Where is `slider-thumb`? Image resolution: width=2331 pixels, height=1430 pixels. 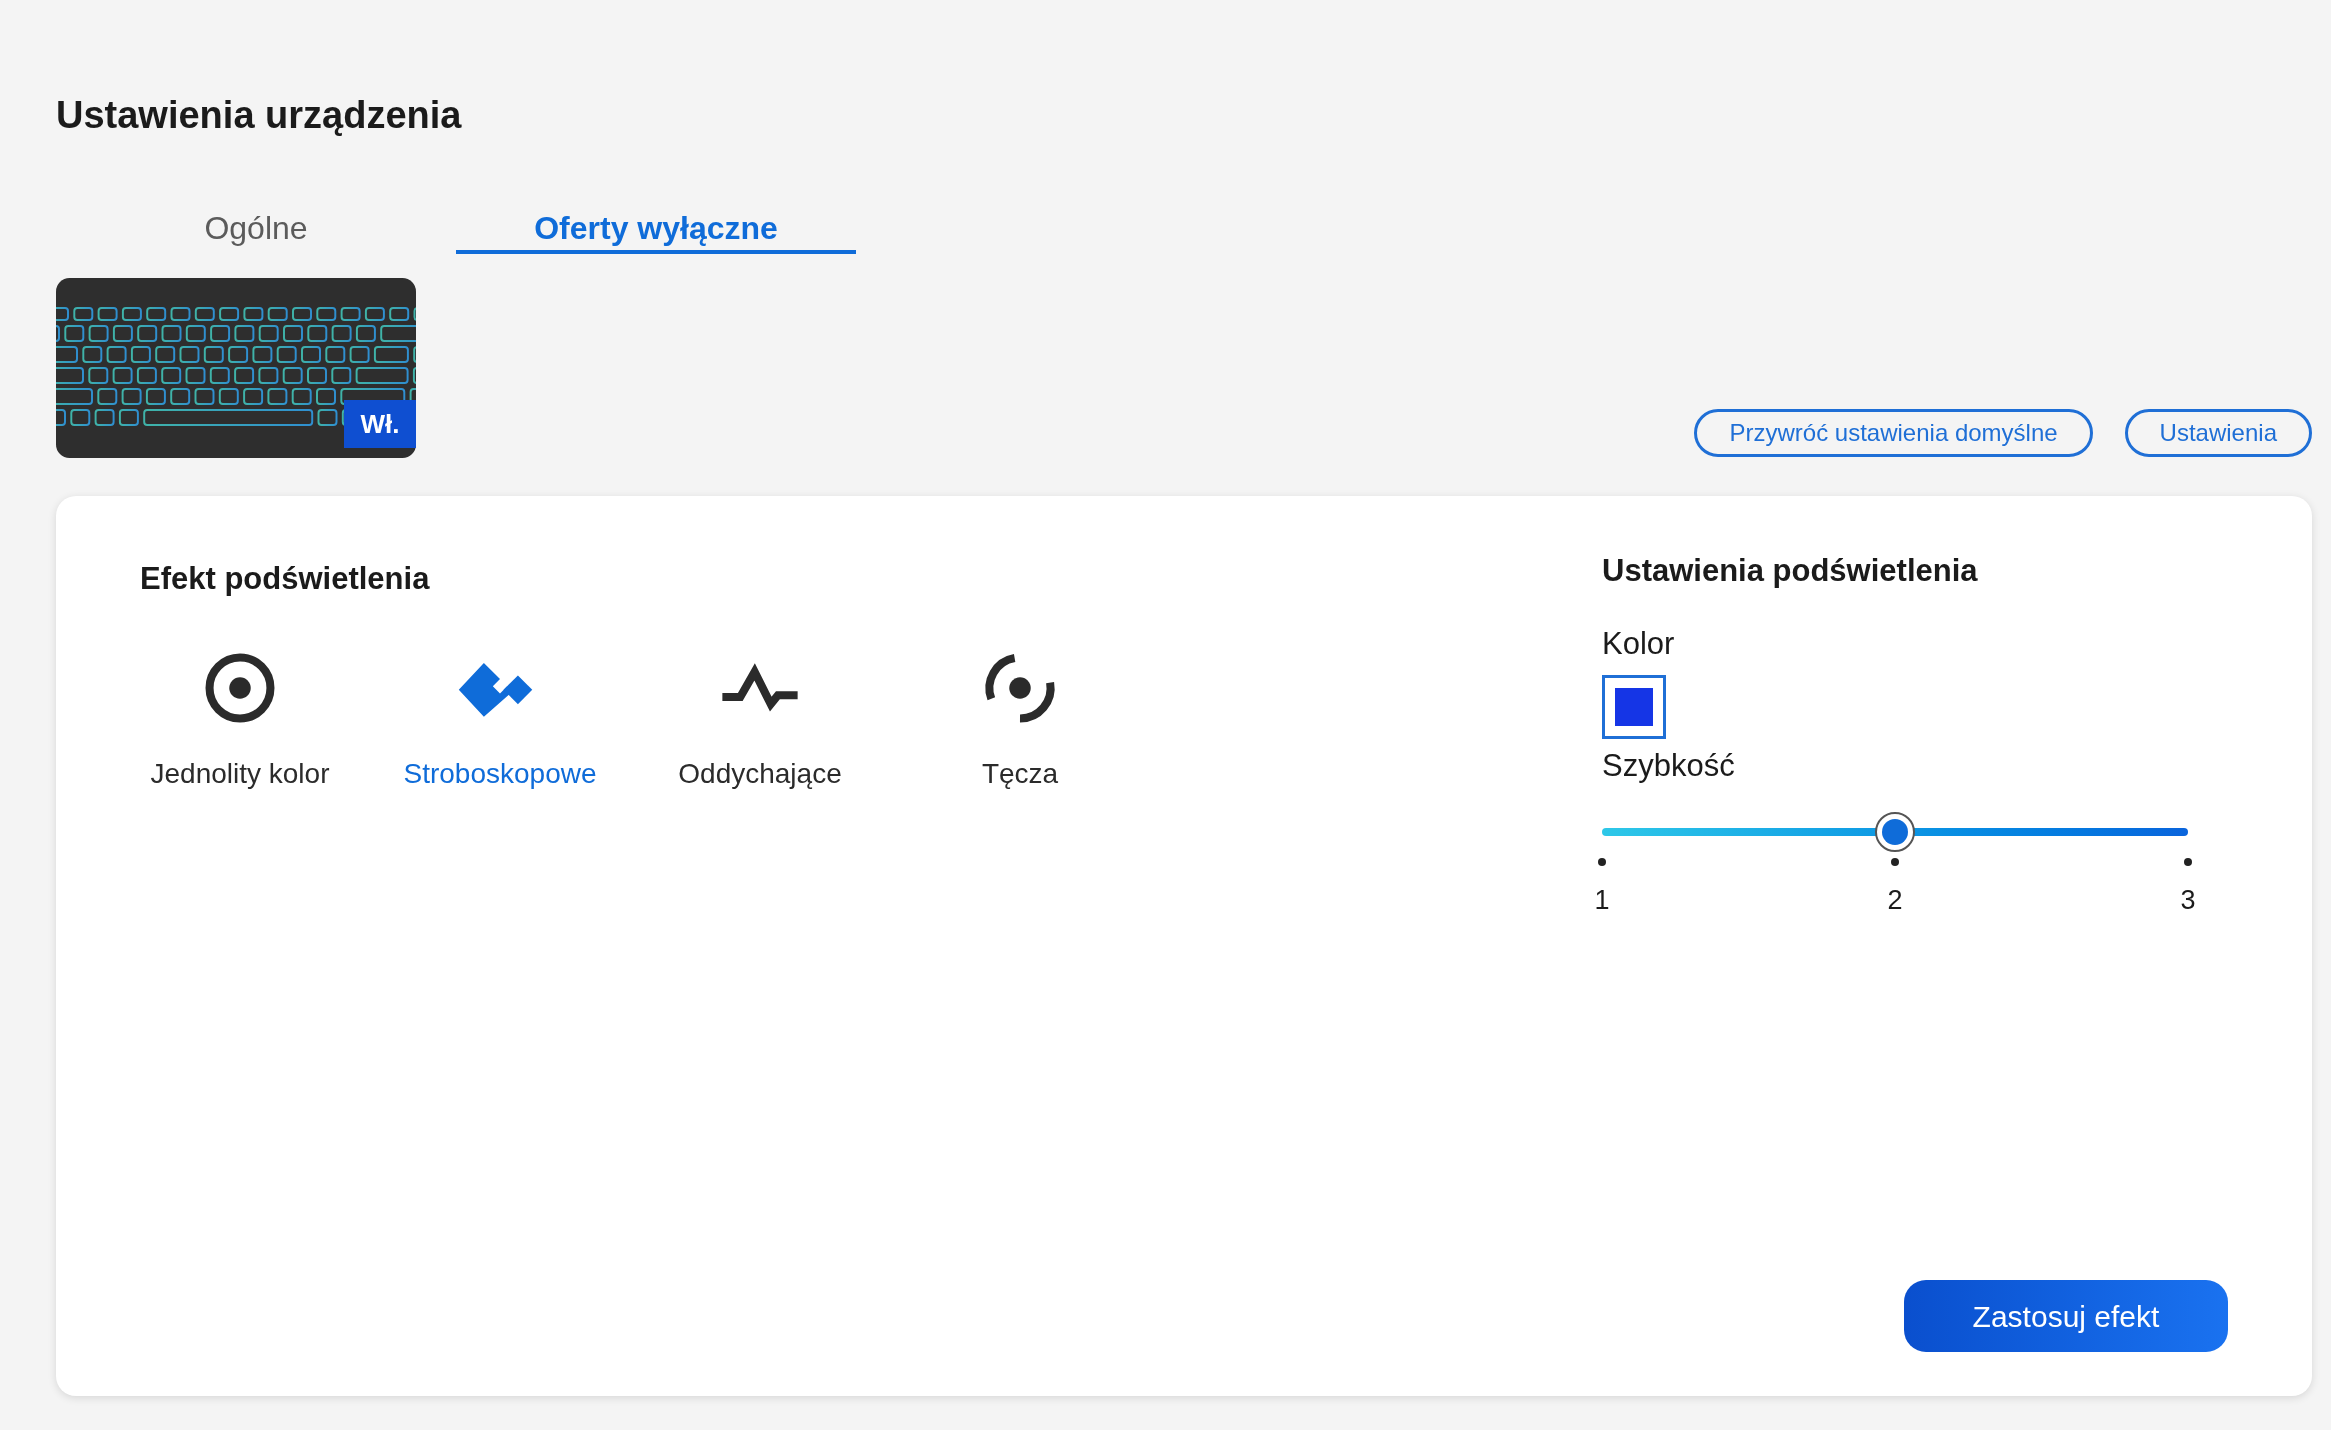 slider-thumb is located at coordinates (1895, 831).